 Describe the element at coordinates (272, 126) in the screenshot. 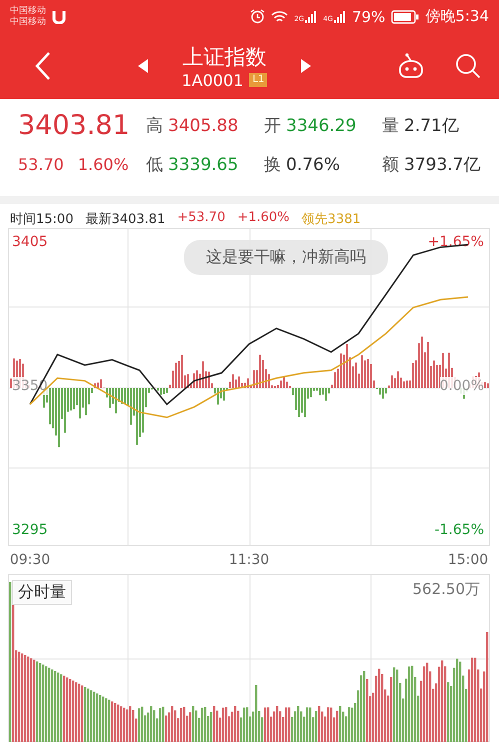

I see `field-label: 开` at that location.